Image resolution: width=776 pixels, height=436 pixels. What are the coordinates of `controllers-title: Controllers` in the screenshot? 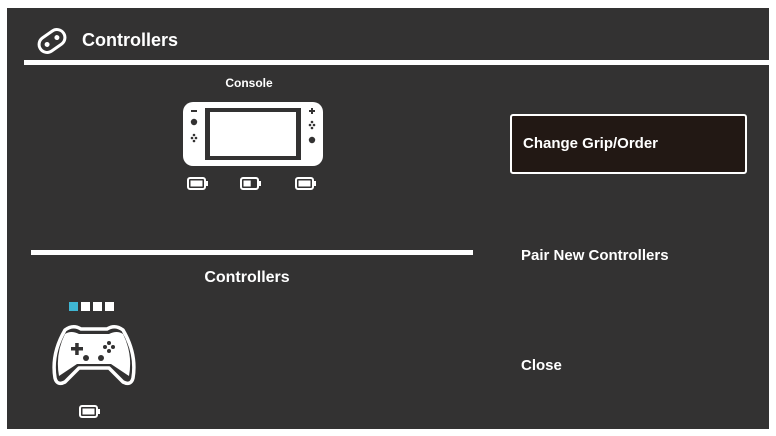 It's located at (247, 277).